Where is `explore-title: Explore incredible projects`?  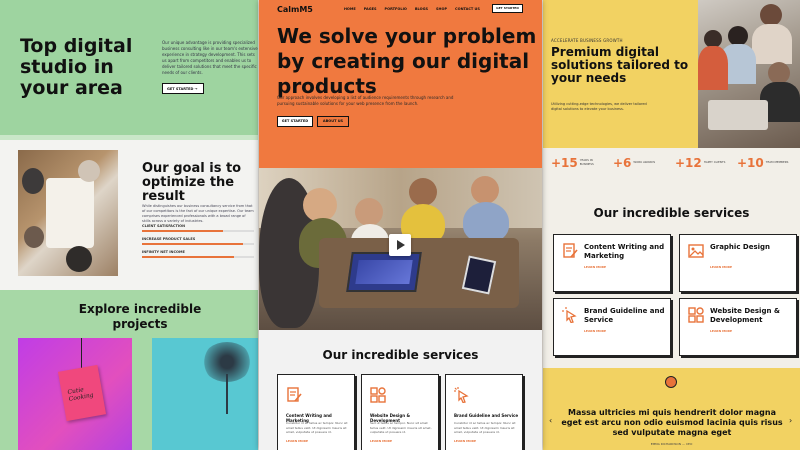
explore-title: Explore incredible projects is located at coordinates (140, 316).